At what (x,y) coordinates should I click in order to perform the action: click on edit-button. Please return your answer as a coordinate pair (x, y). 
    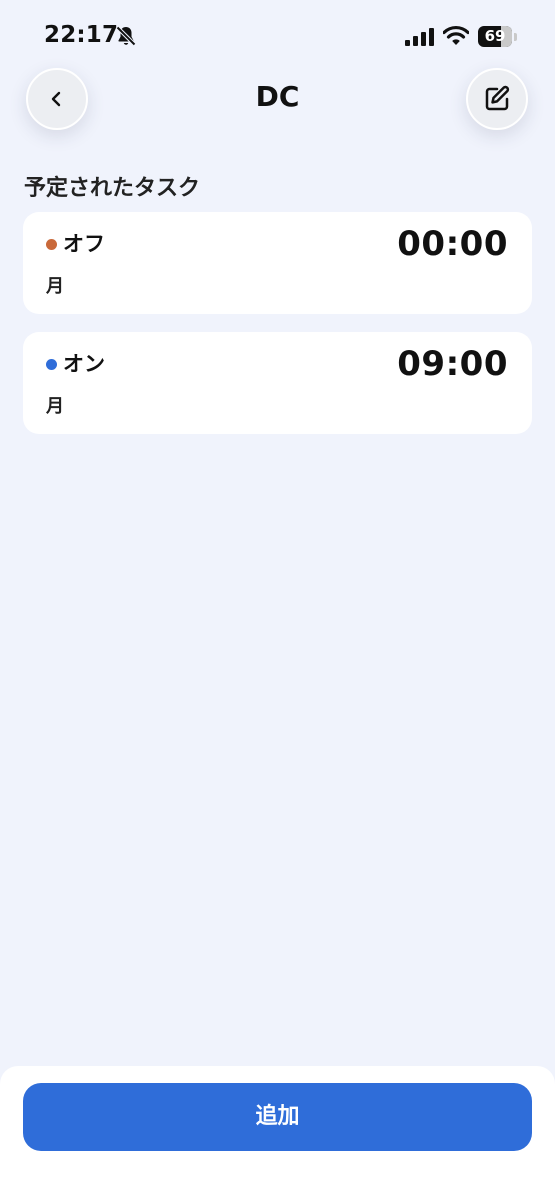
    Looking at the image, I should click on (497, 99).